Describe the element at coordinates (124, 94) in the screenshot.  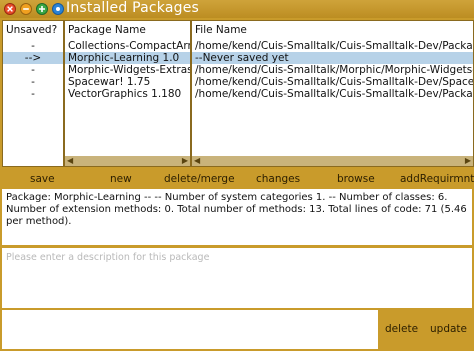
I see `list-item: VectorGraphics 1.180` at that location.